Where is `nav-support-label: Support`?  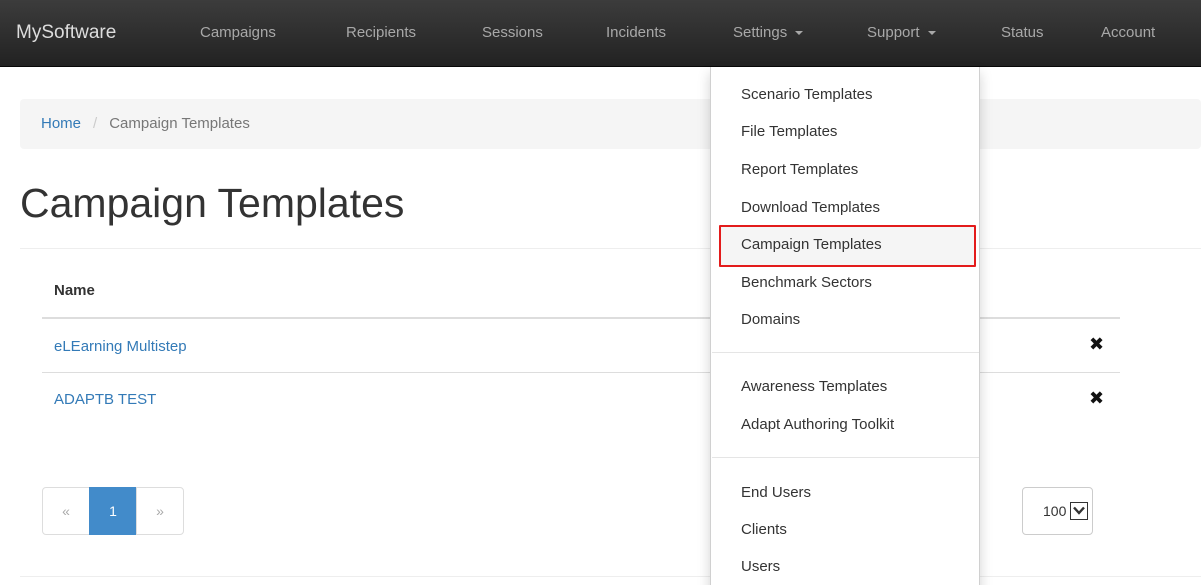 nav-support-label: Support is located at coordinates (893, 32).